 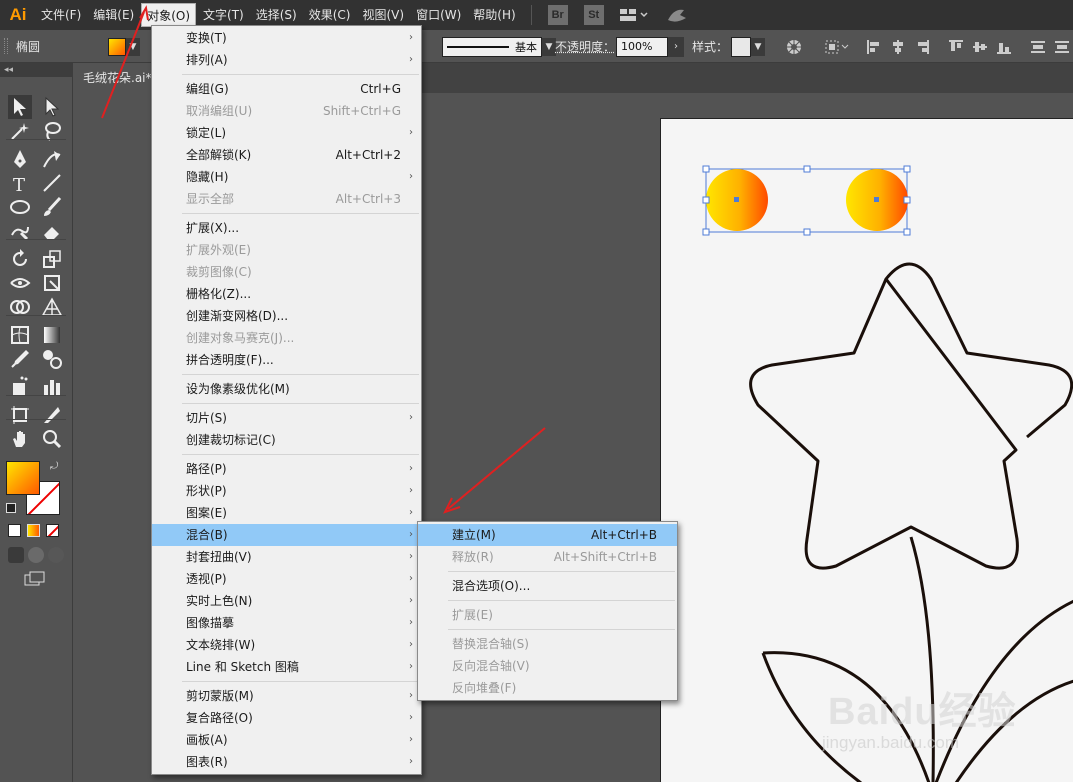 What do you see at coordinates (874, 47) in the screenshot?
I see `align-left-icon` at bounding box center [874, 47].